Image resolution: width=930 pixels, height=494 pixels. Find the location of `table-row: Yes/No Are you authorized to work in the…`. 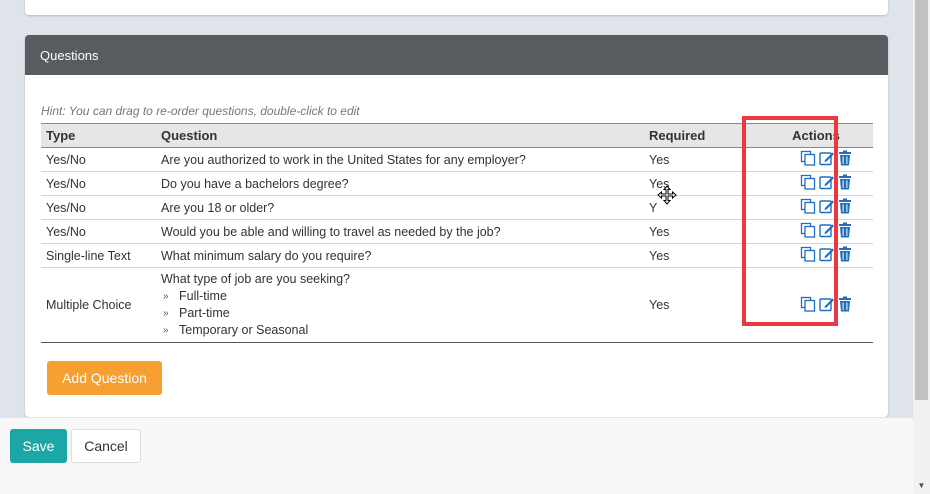

table-row: Yes/No Are you authorized to work in the… is located at coordinates (457, 159).